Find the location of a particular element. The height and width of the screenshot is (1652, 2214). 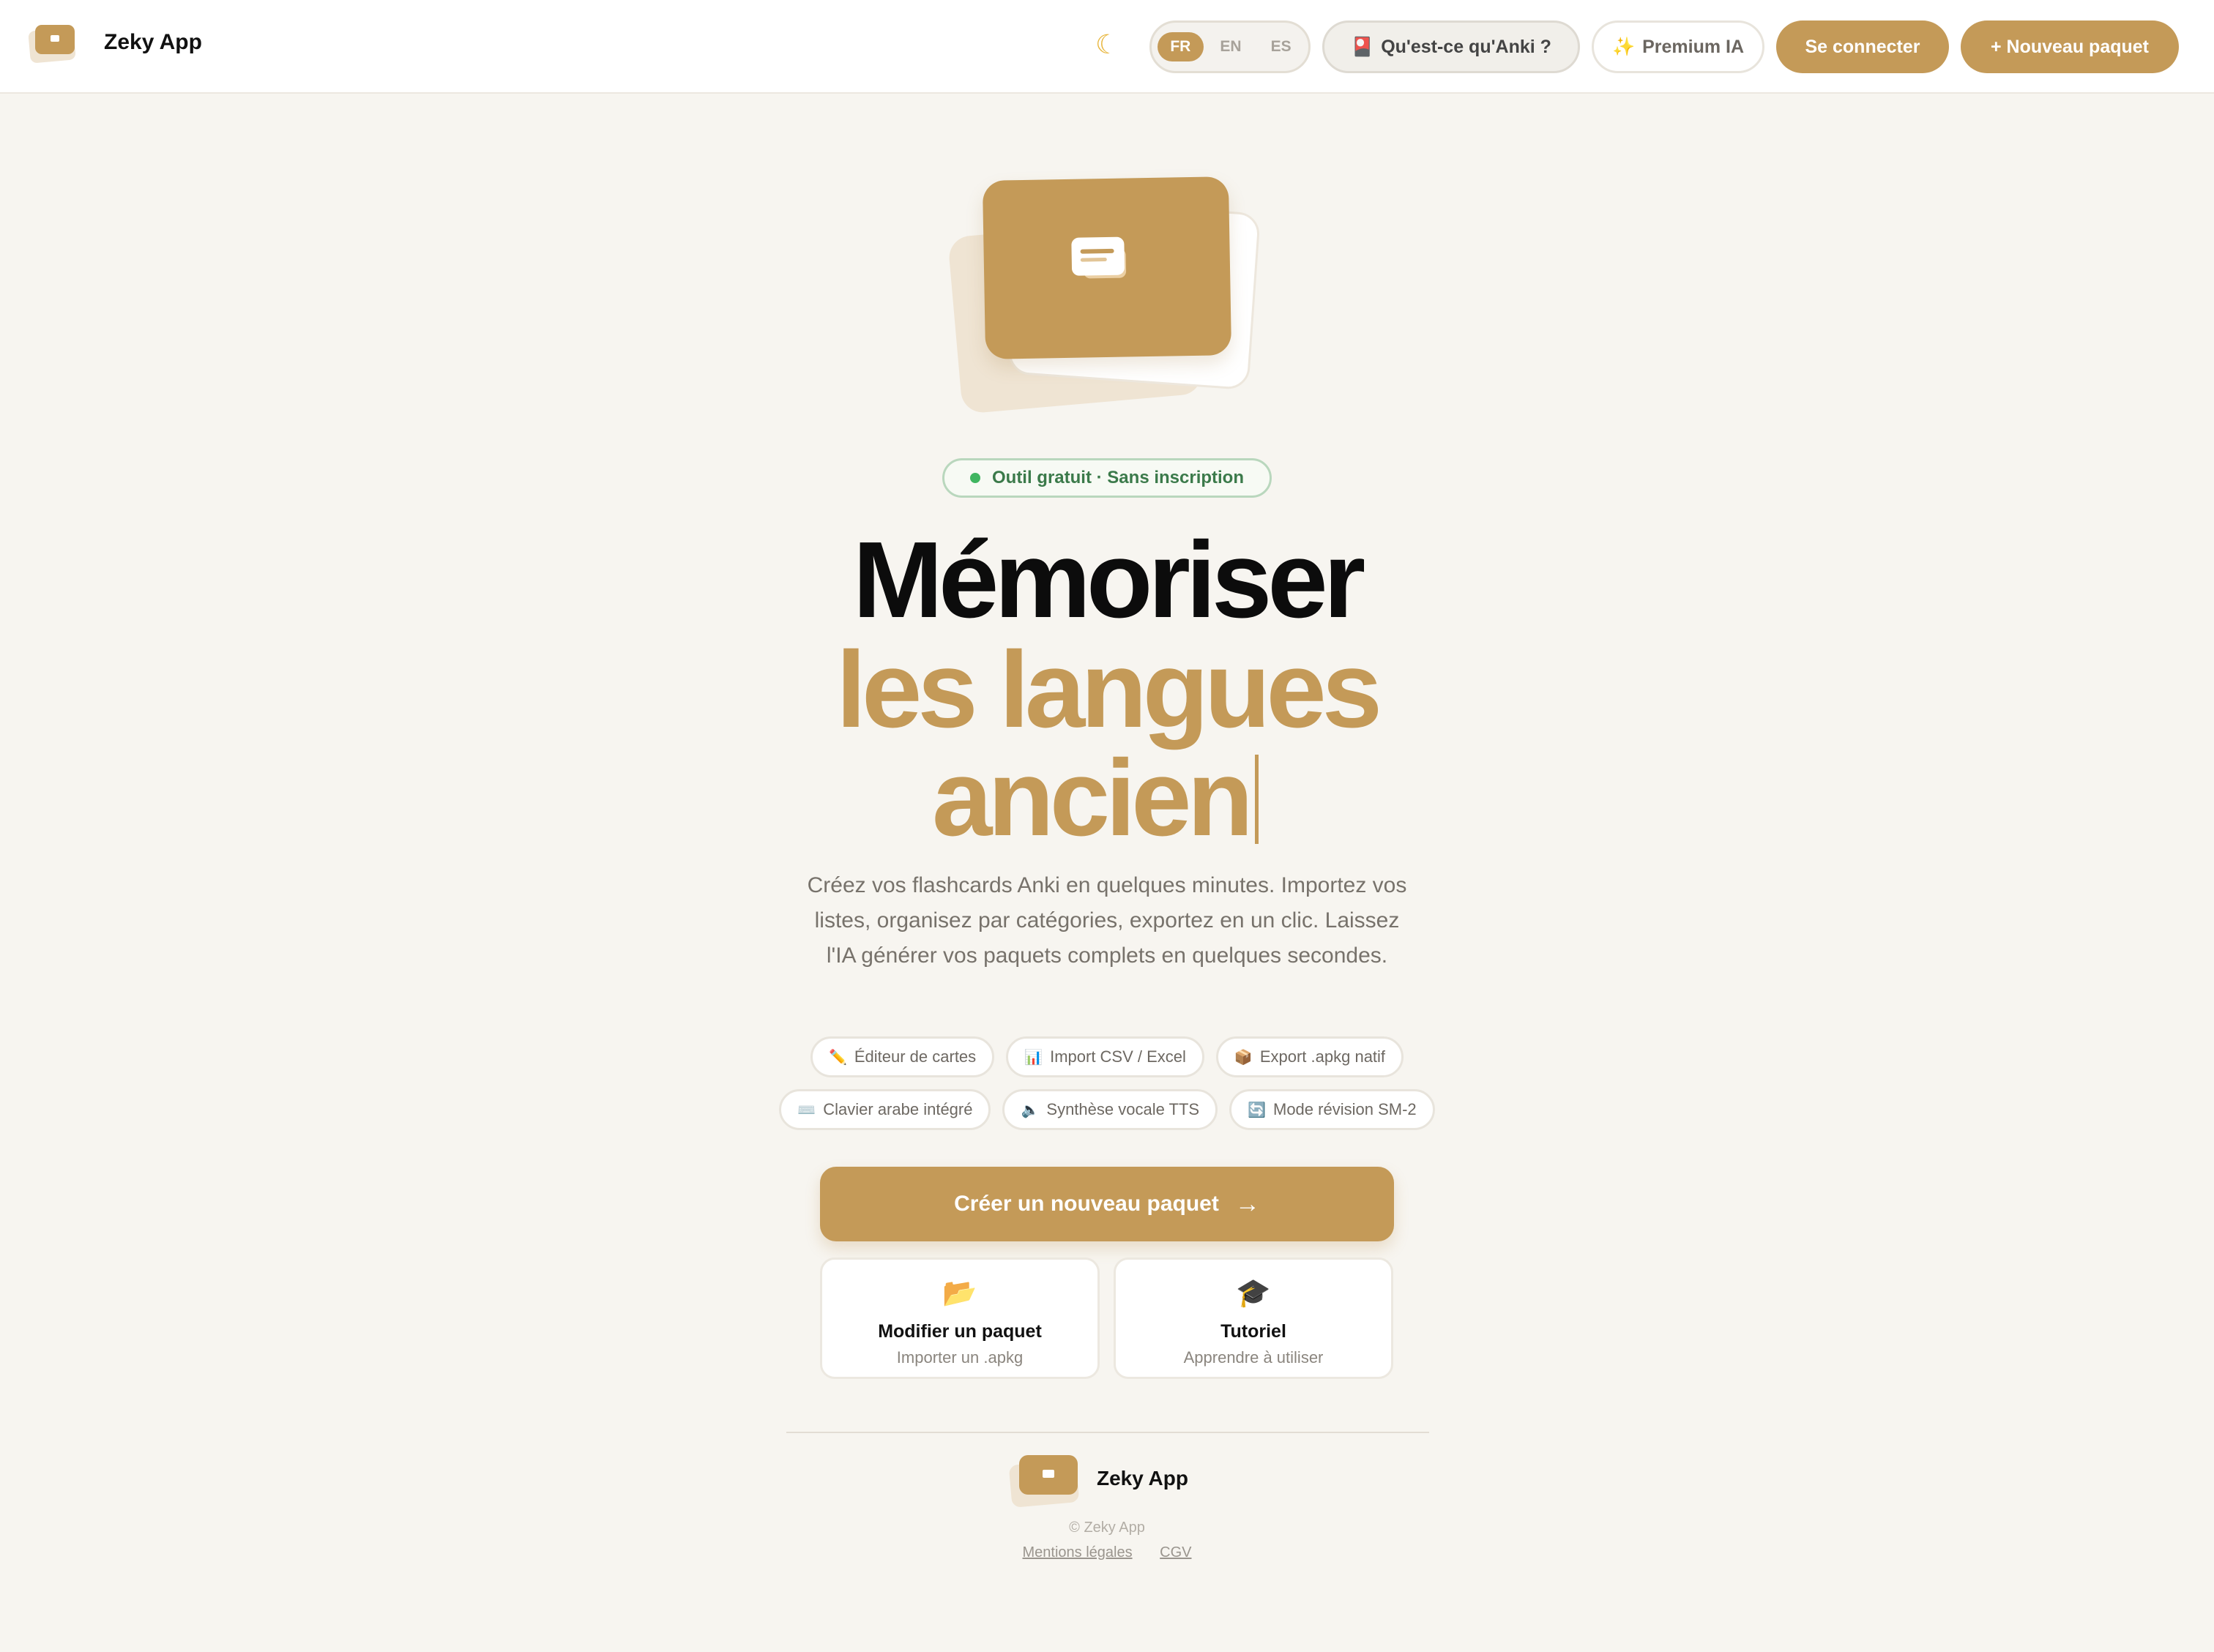

language-switcher: FR EN ES is located at coordinates (1230, 46).